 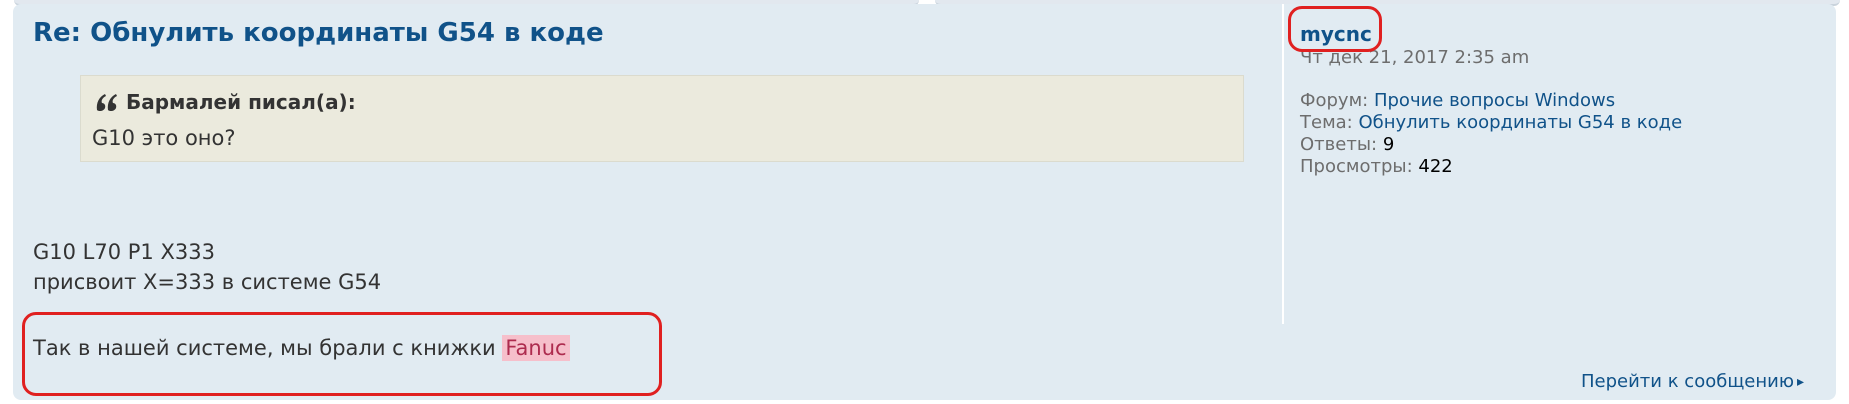 What do you see at coordinates (164, 138) in the screenshot?
I see `quote-text: G10 это оно?` at bounding box center [164, 138].